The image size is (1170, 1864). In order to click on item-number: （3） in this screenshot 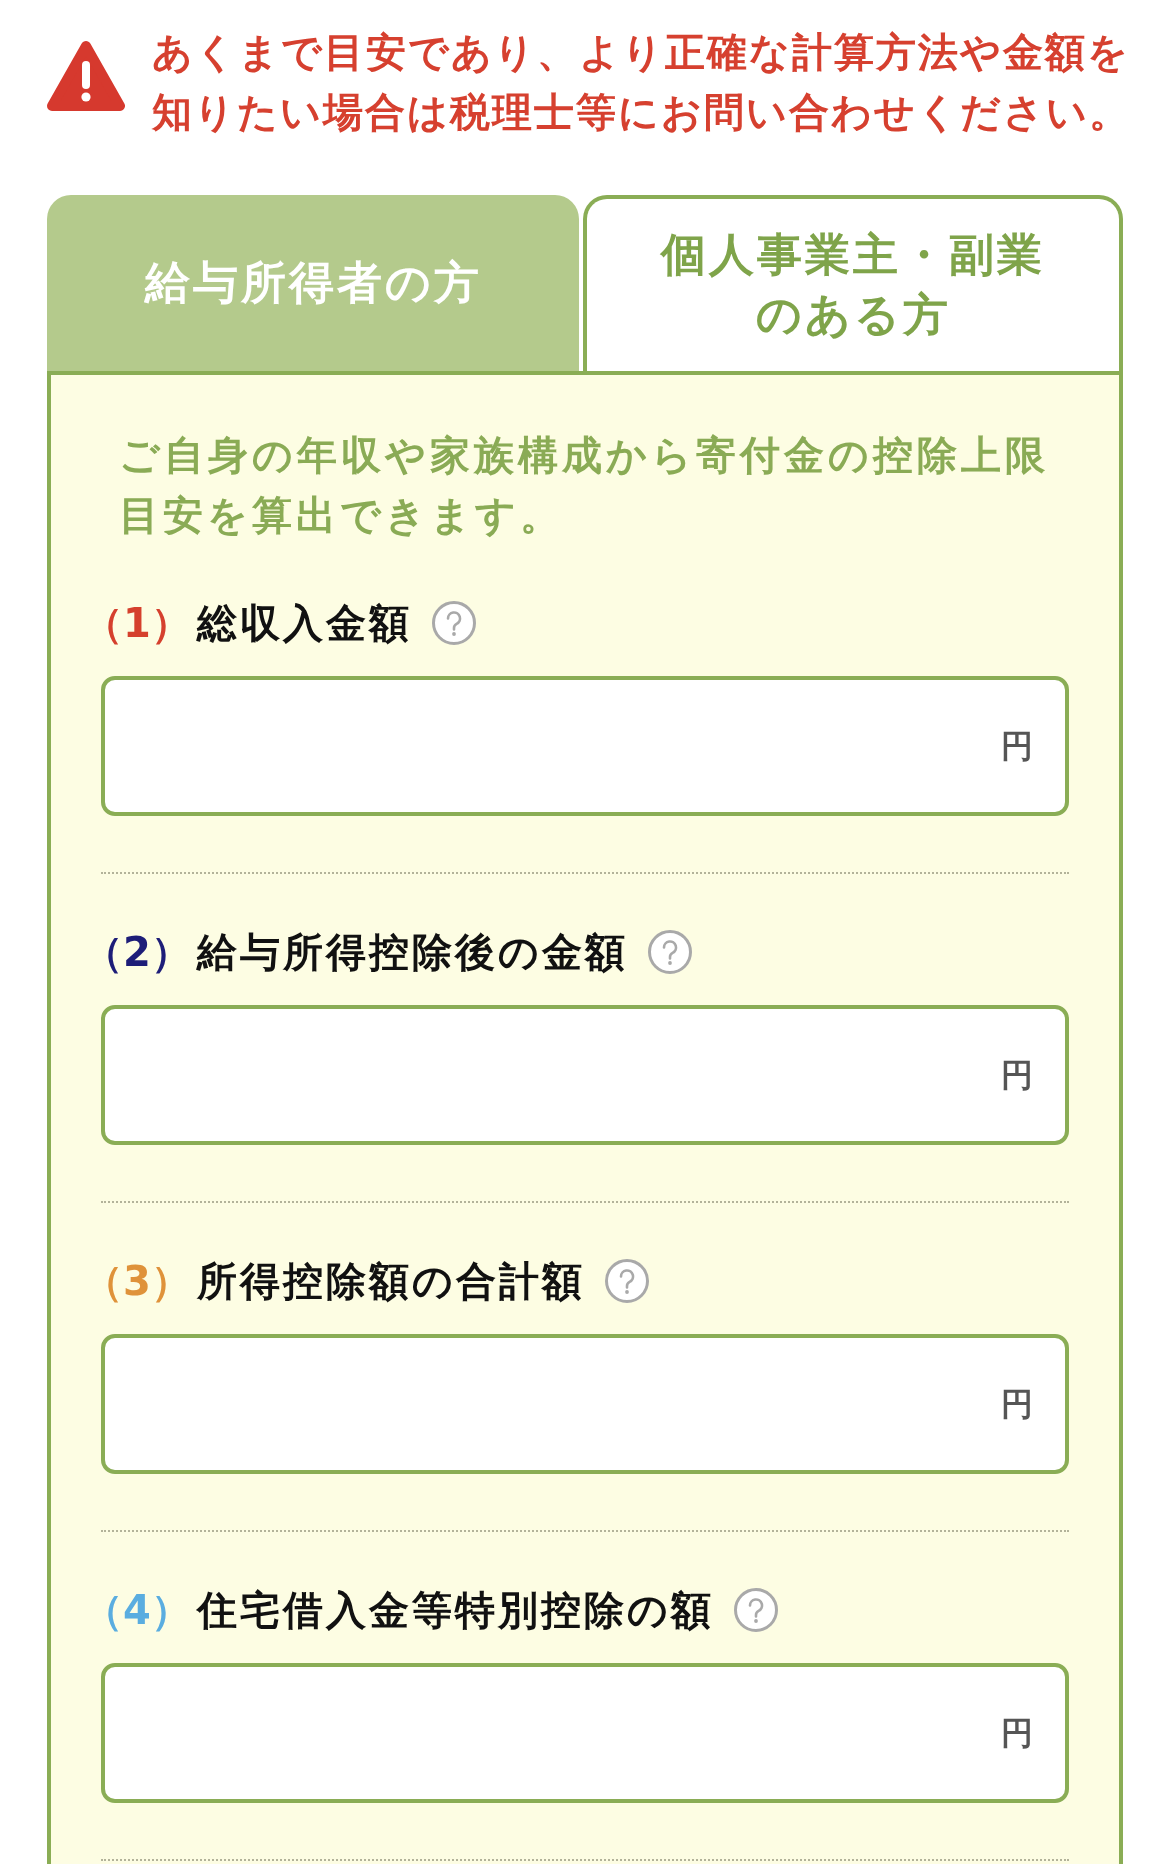, I will do `click(137, 1281)`.